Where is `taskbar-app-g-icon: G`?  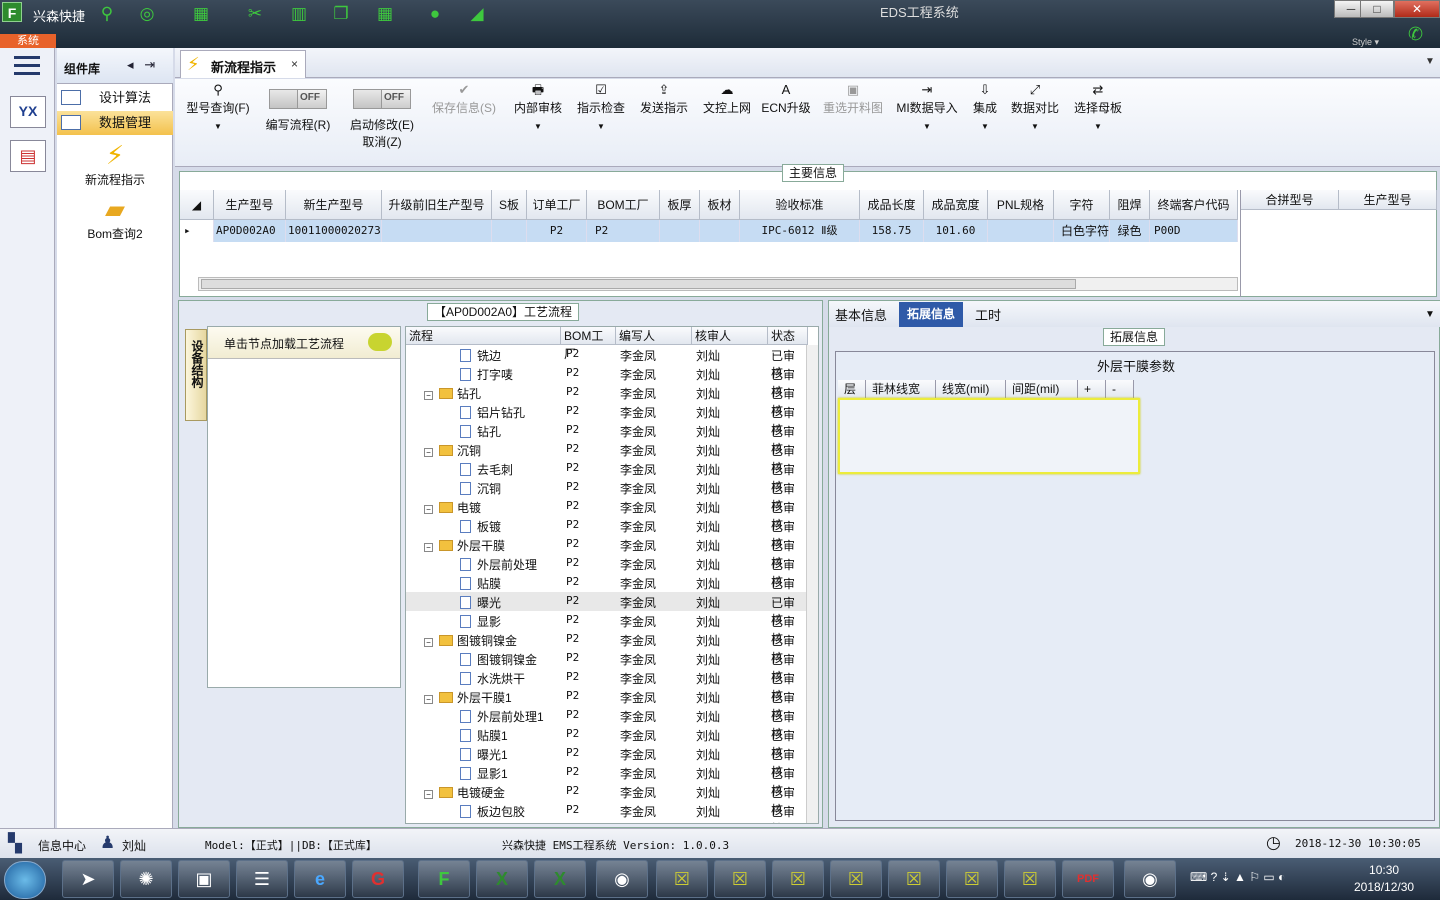
taskbar-app-g-icon: G is located at coordinates (378, 879).